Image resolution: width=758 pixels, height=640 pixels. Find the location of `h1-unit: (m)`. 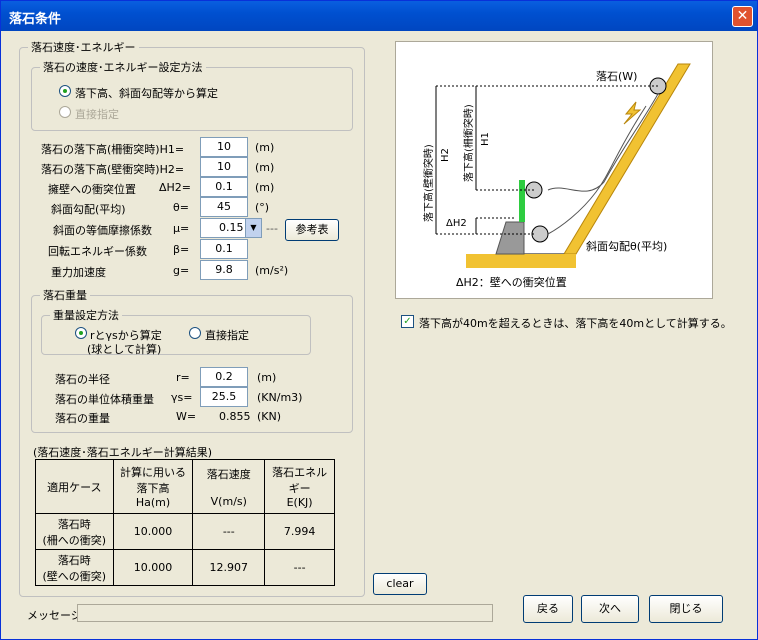

h1-unit: (m) is located at coordinates (265, 147).